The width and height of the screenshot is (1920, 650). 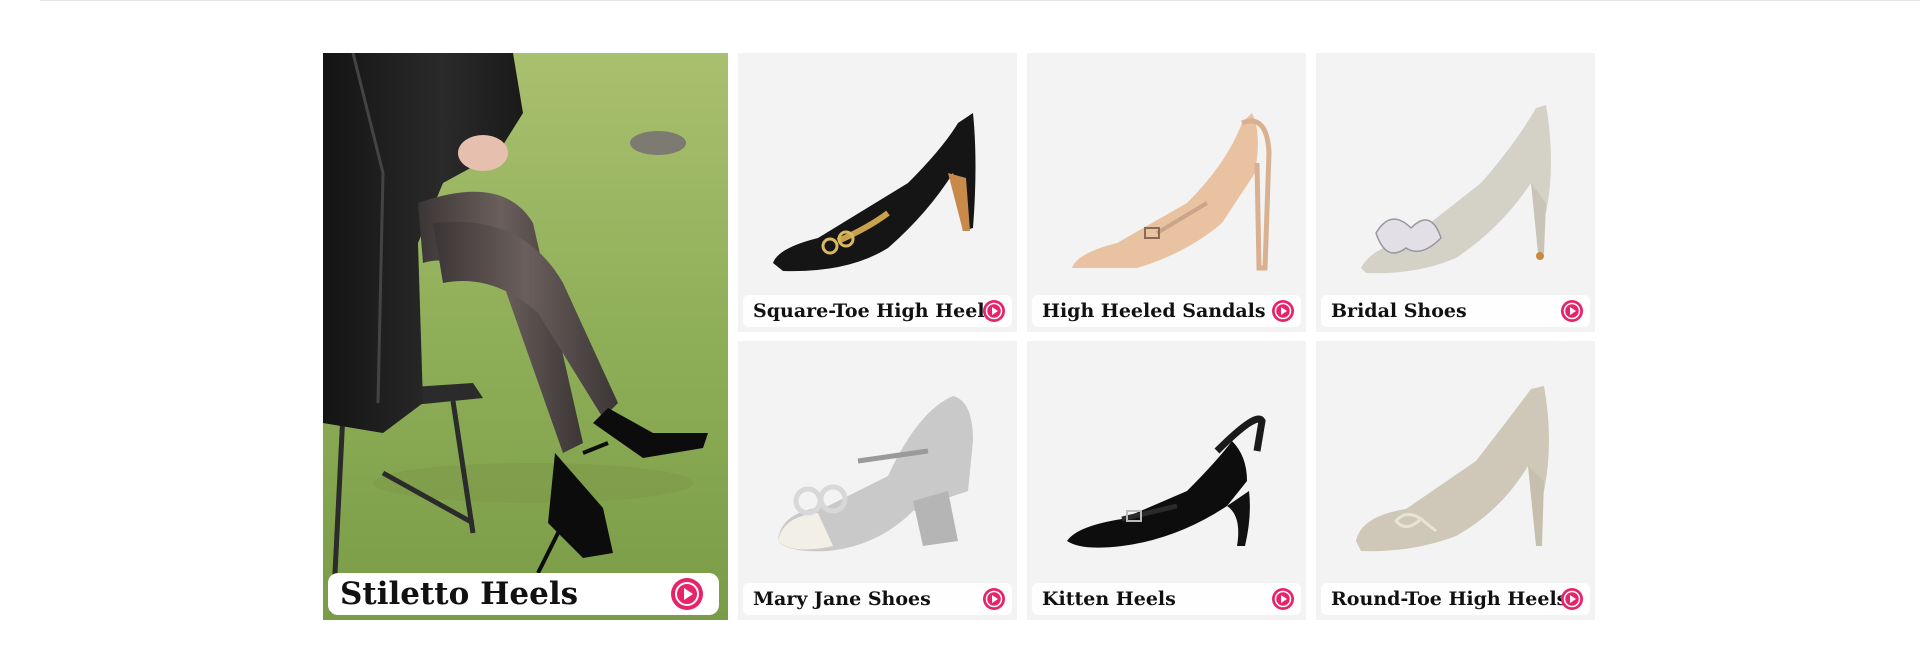 I want to click on card-label: Bridal Shoes, so click(x=1455, y=311).